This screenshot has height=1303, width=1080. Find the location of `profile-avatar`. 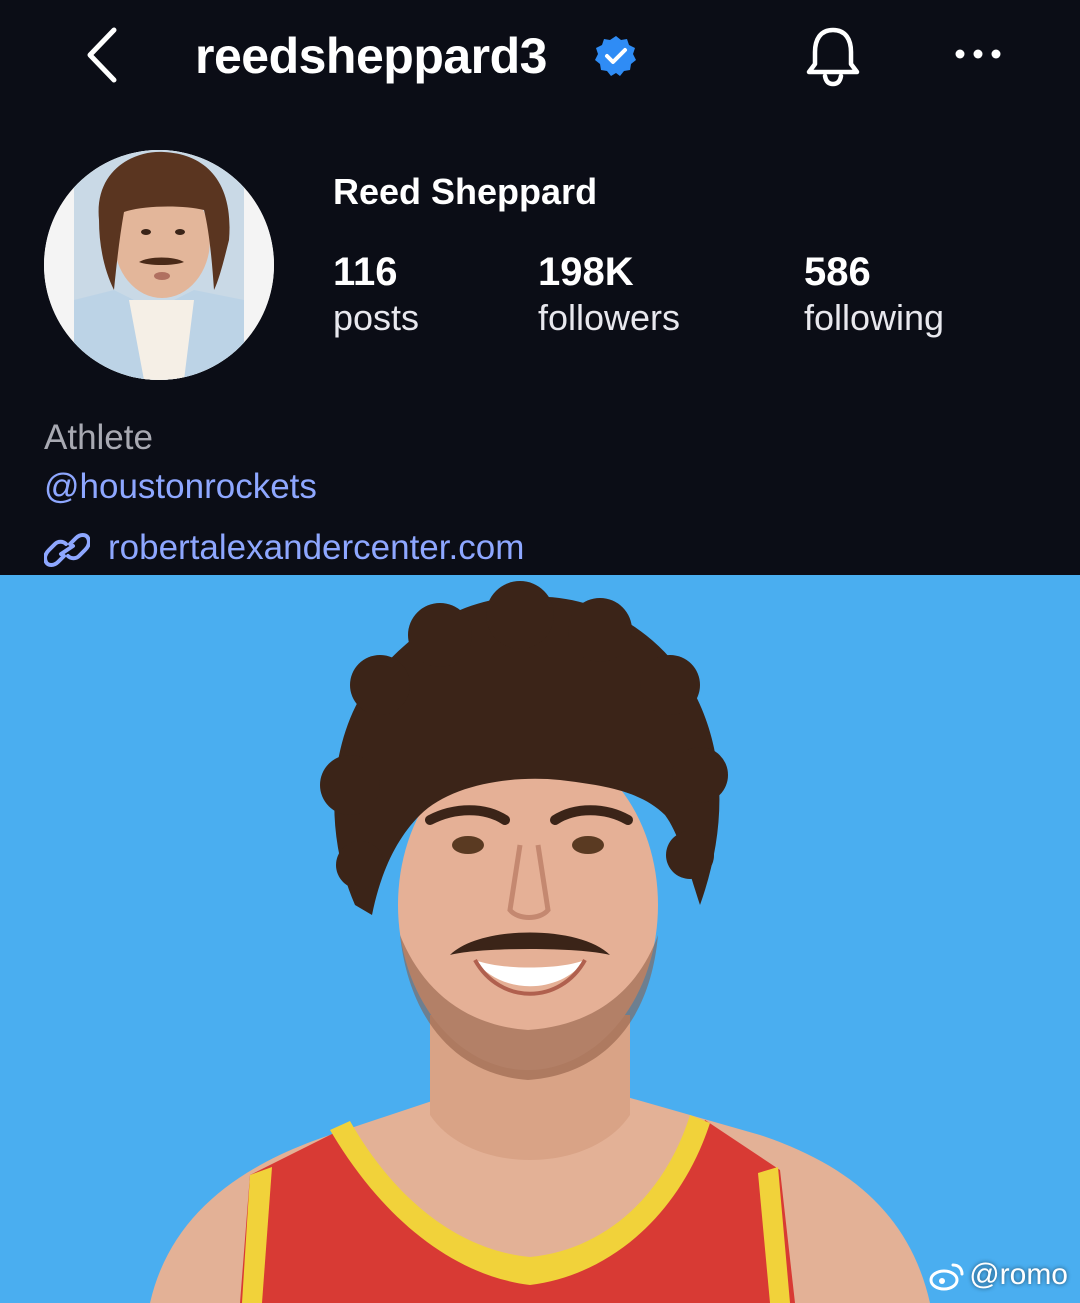

profile-avatar is located at coordinates (159, 265).